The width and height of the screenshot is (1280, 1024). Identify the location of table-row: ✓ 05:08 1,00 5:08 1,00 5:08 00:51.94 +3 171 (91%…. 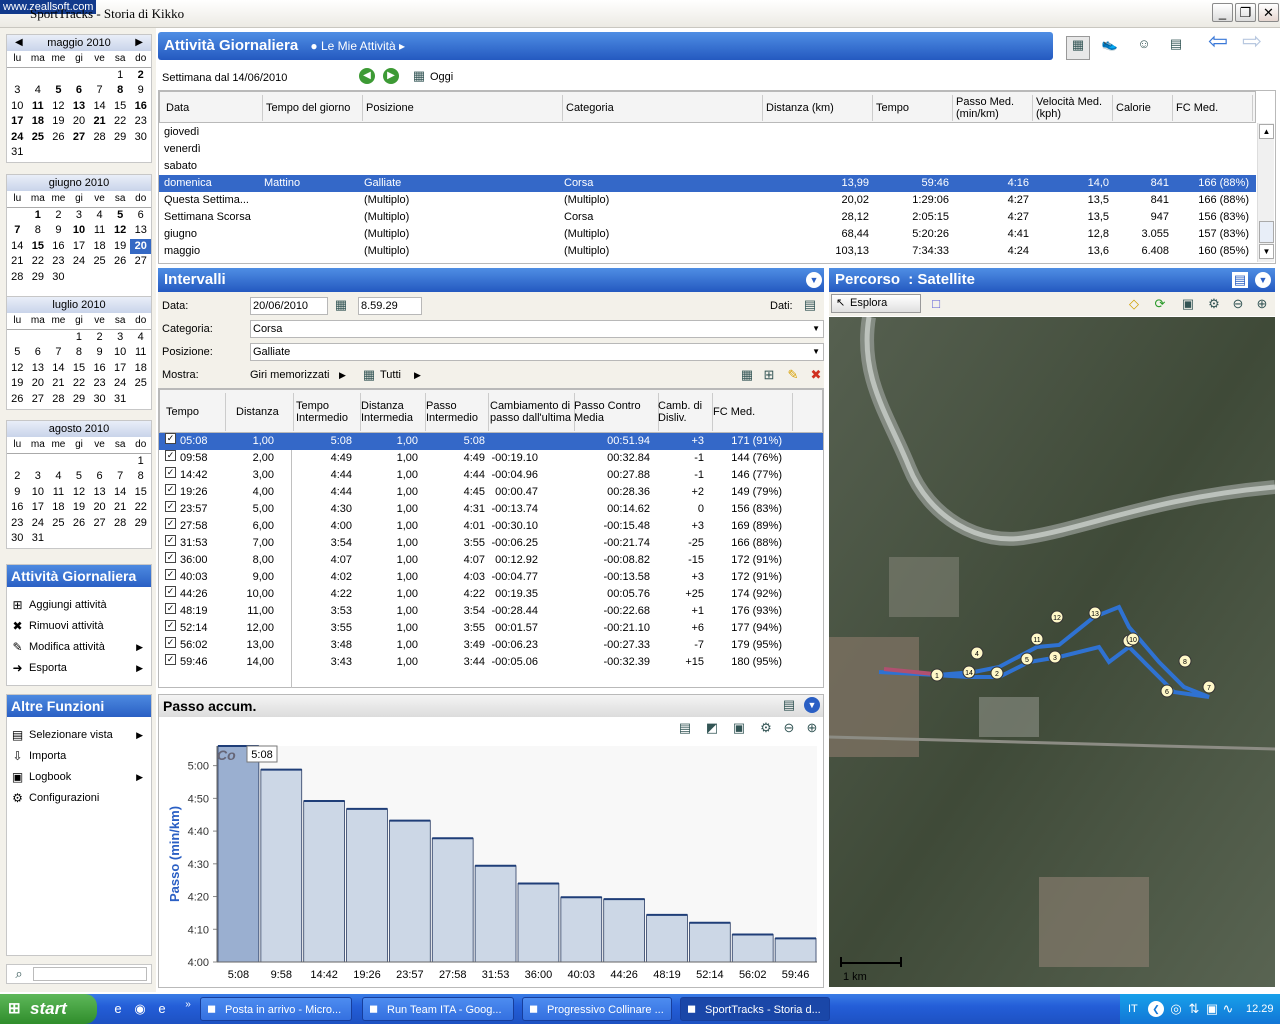
(491, 441).